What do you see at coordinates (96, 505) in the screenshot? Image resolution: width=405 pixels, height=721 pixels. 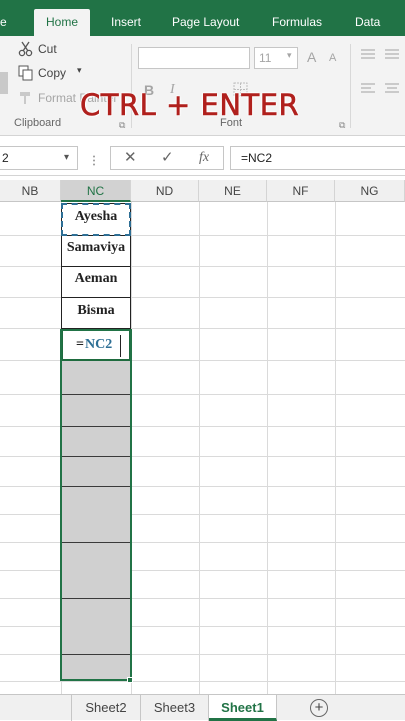 I see `selection-outline` at bounding box center [96, 505].